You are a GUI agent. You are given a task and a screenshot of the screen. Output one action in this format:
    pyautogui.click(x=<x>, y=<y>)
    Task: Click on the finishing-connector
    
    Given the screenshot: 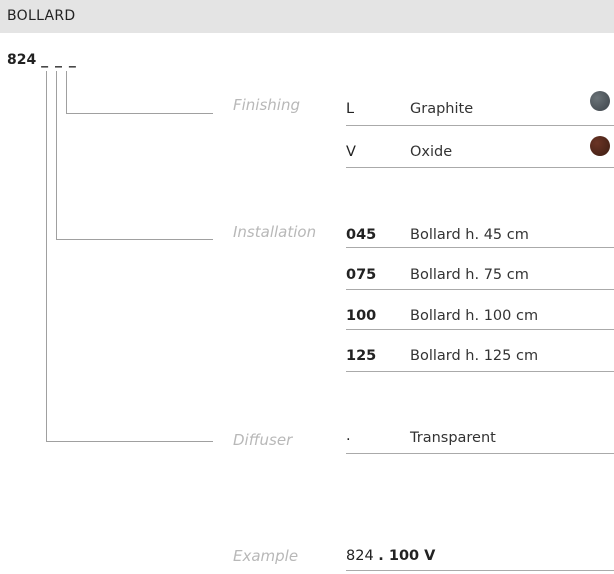 What is the action you would take?
    pyautogui.click(x=139, y=92)
    